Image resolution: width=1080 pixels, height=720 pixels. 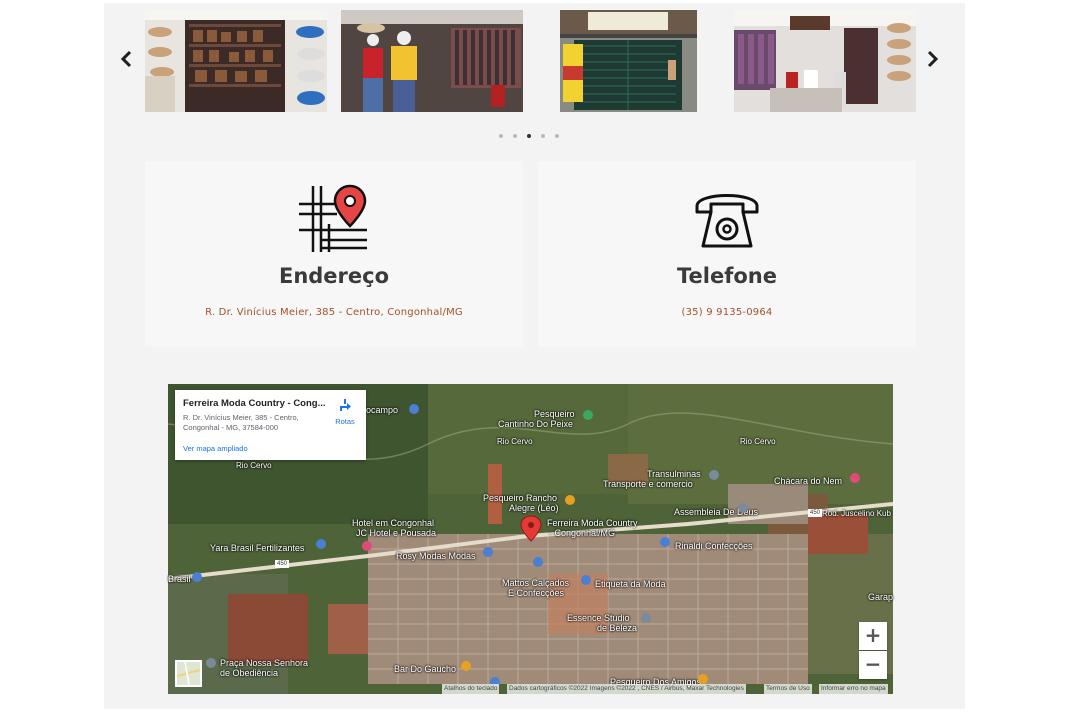 I want to click on map-type-toggle, so click(x=188, y=673).